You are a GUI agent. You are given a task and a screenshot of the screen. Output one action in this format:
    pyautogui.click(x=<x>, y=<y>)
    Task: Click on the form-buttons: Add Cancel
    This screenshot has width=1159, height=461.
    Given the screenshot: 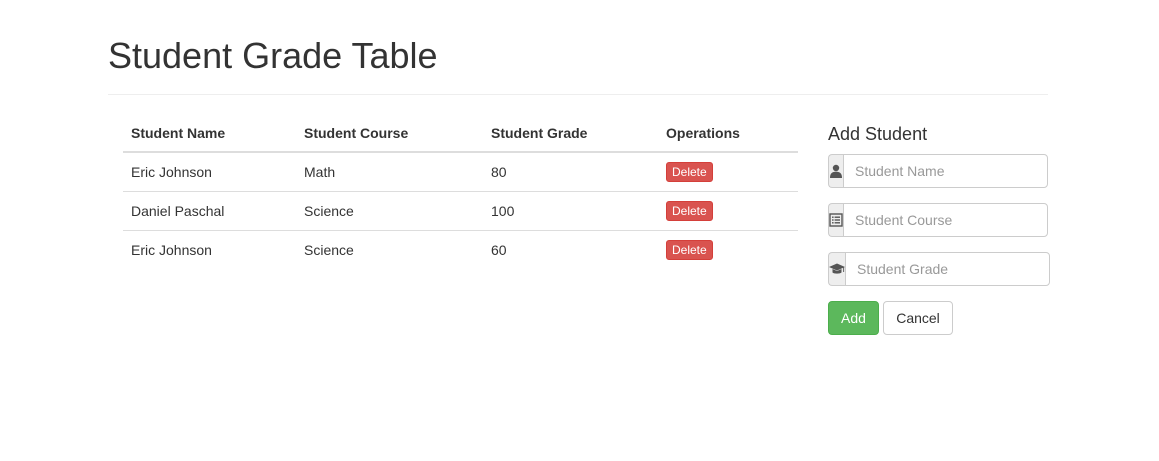 What is the action you would take?
    pyautogui.click(x=931, y=318)
    